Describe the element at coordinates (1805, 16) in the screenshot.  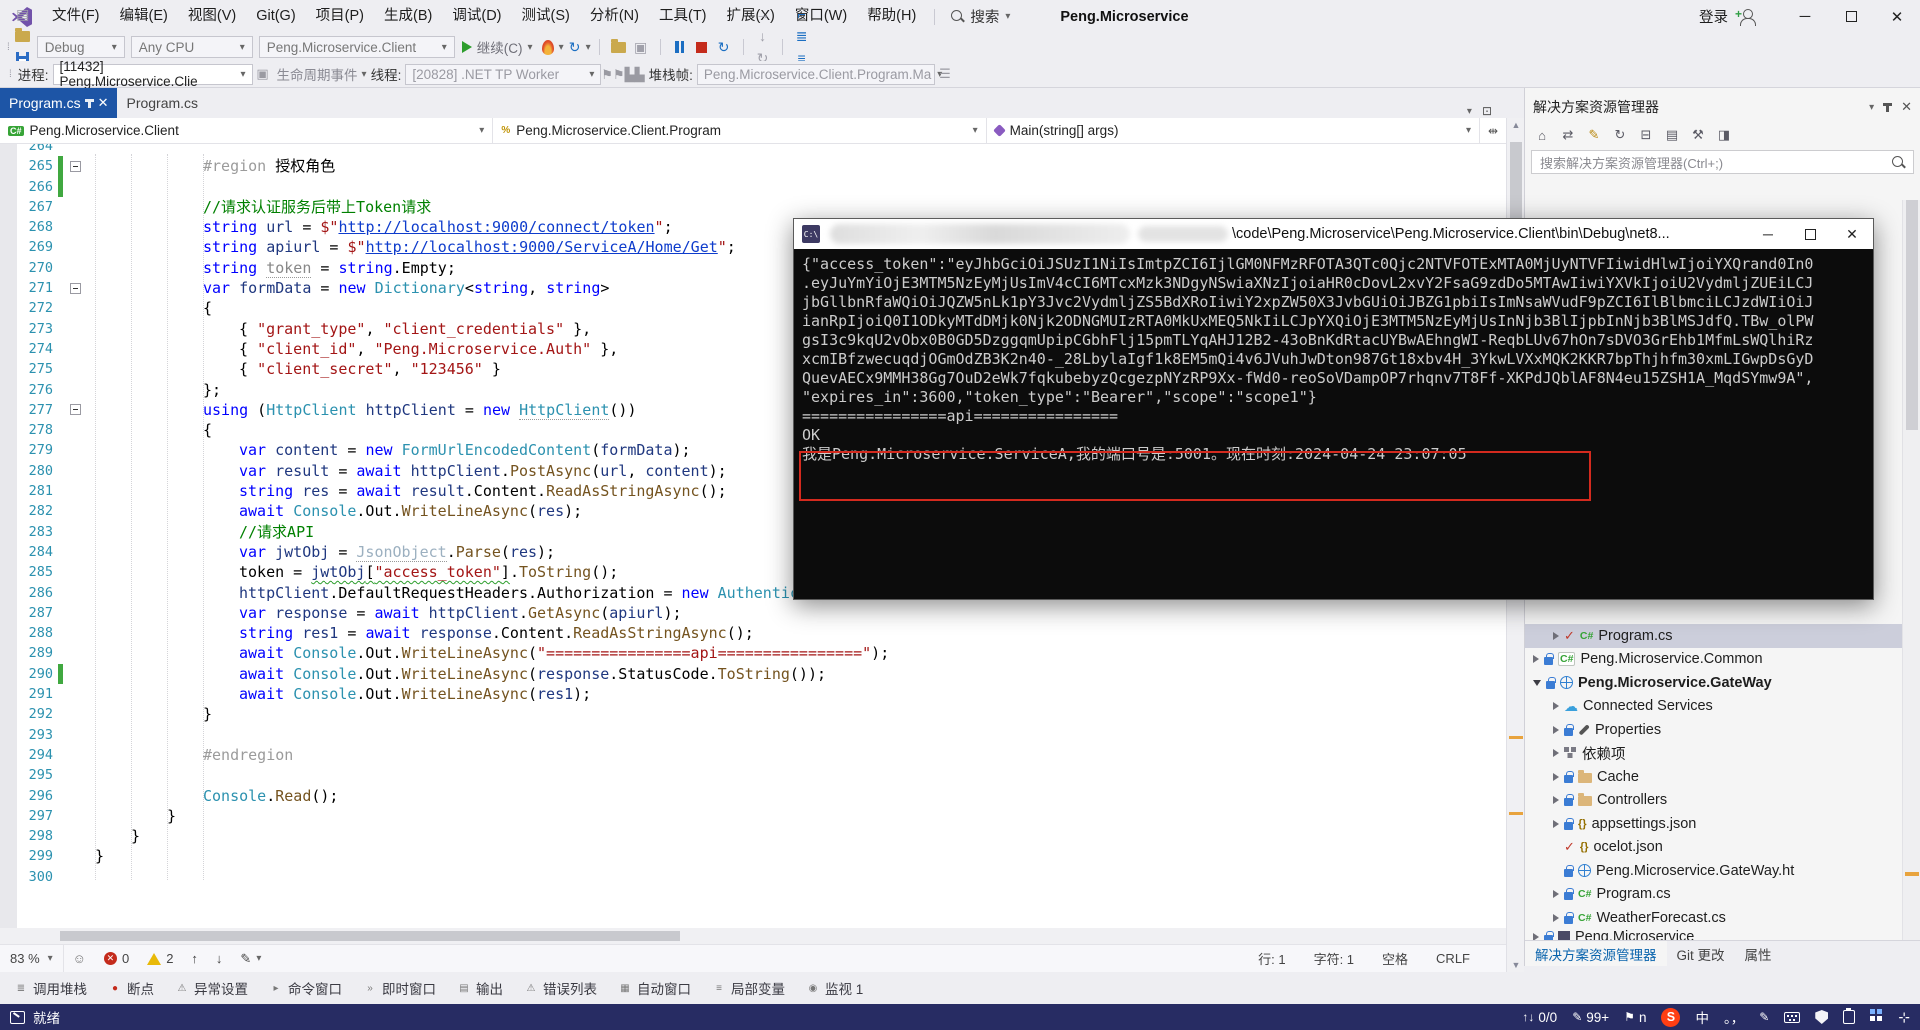
I see `minimize-button: ─` at that location.